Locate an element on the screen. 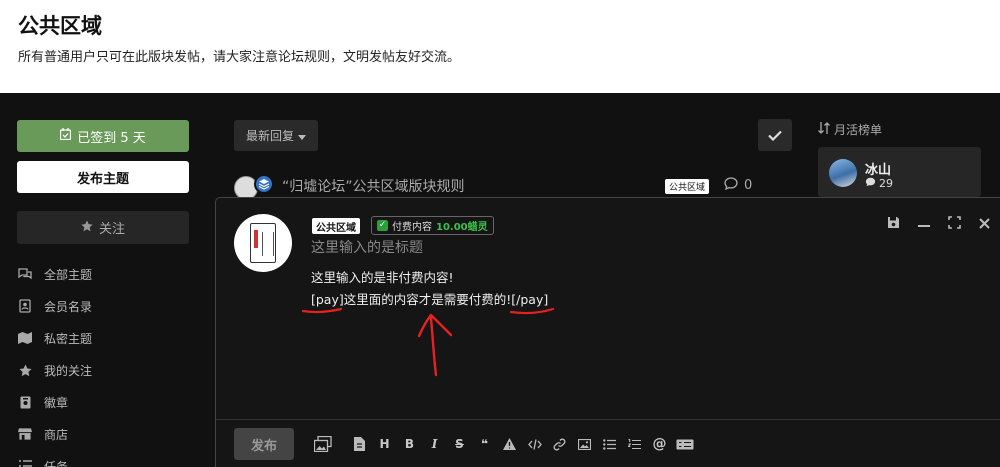  file-icon is located at coordinates (359, 444).